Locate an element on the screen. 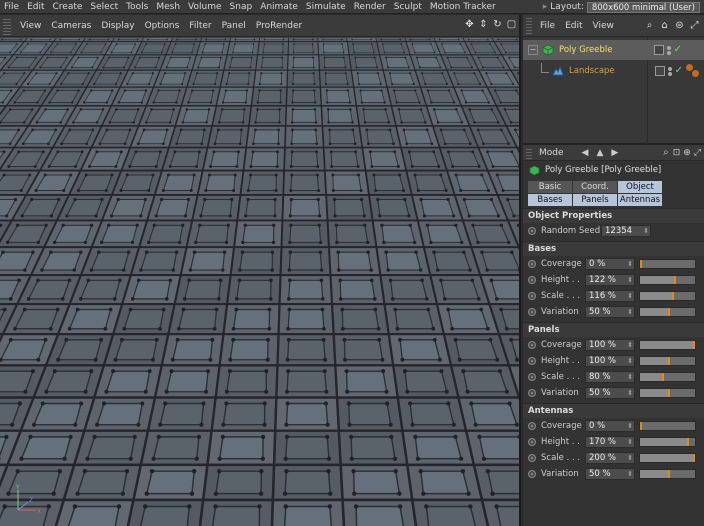 This screenshot has width=704, height=526. lock-icon: ⊡ is located at coordinates (677, 153).